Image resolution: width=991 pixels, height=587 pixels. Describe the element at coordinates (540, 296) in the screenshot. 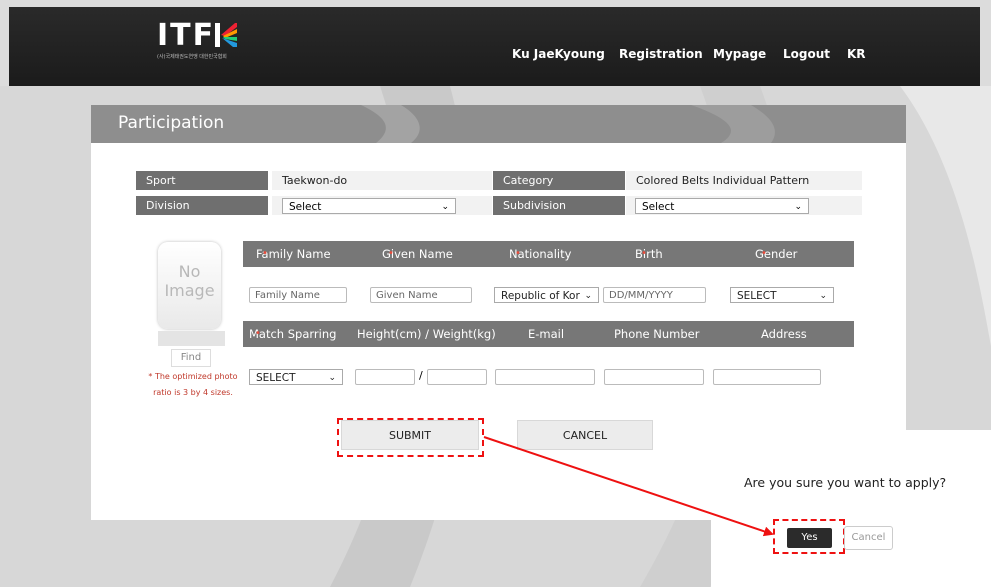

I see `nationality-select-value: Republic of Kor` at that location.